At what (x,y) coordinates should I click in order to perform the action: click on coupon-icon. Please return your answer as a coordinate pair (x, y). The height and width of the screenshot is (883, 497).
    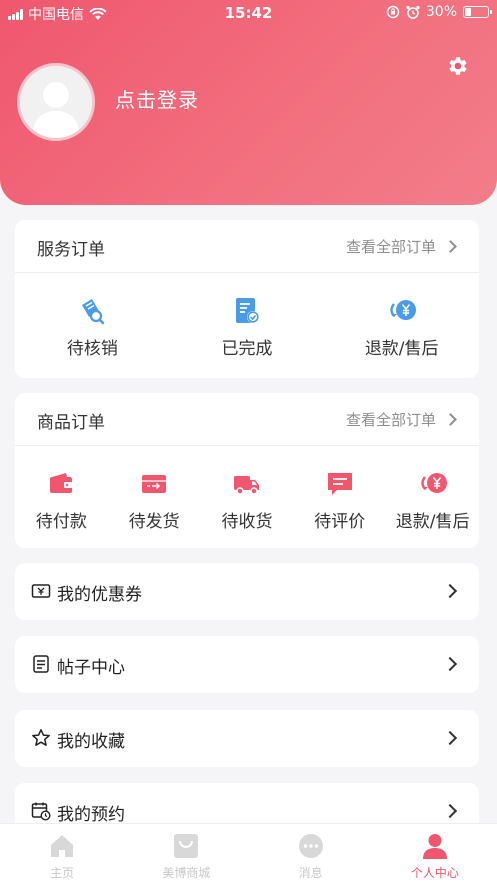
    Looking at the image, I should click on (41, 591).